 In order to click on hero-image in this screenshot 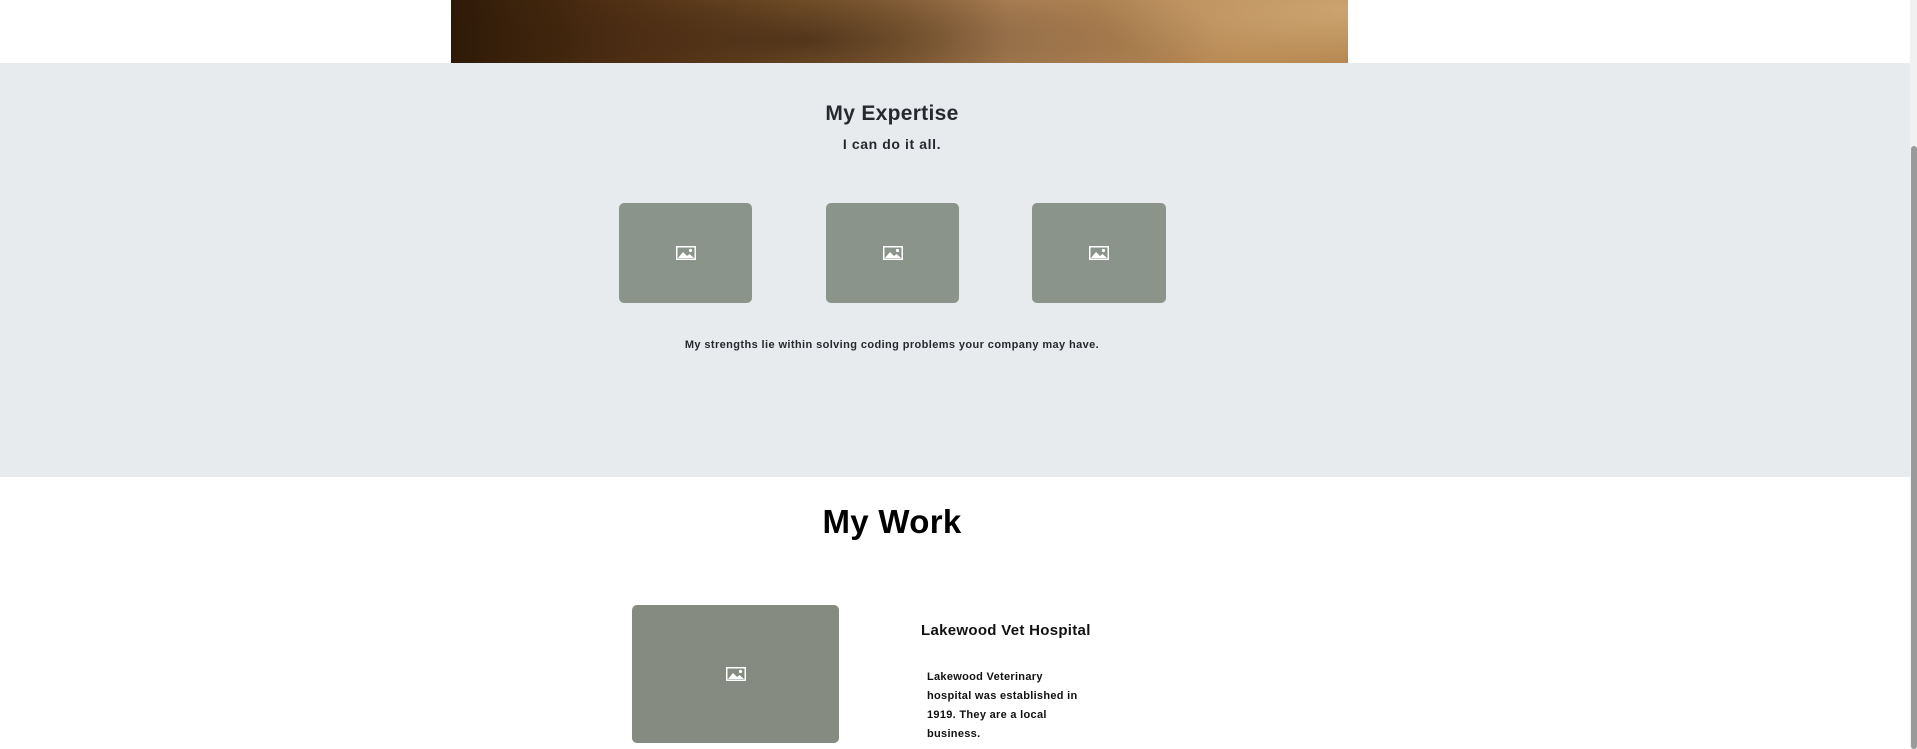, I will do `click(899, 31)`.